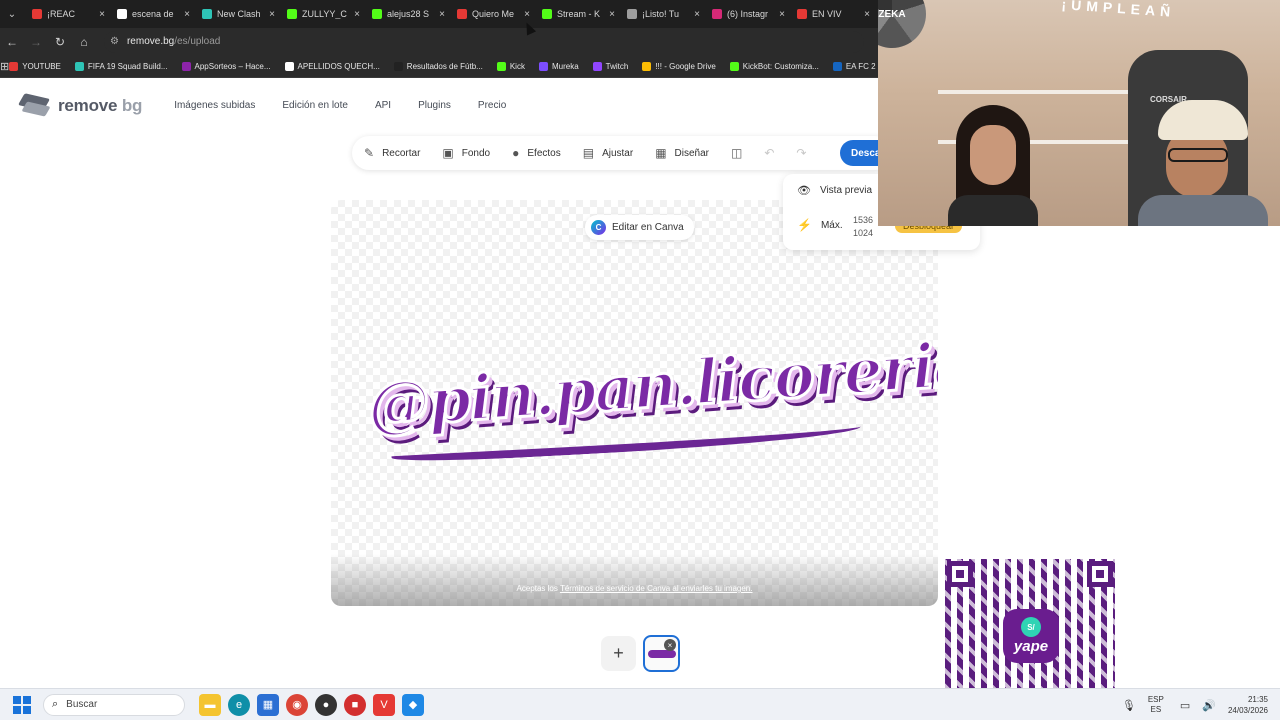 The height and width of the screenshot is (720, 1280). I want to click on cut-tool-button: ✎ Recortar, so click(392, 153).